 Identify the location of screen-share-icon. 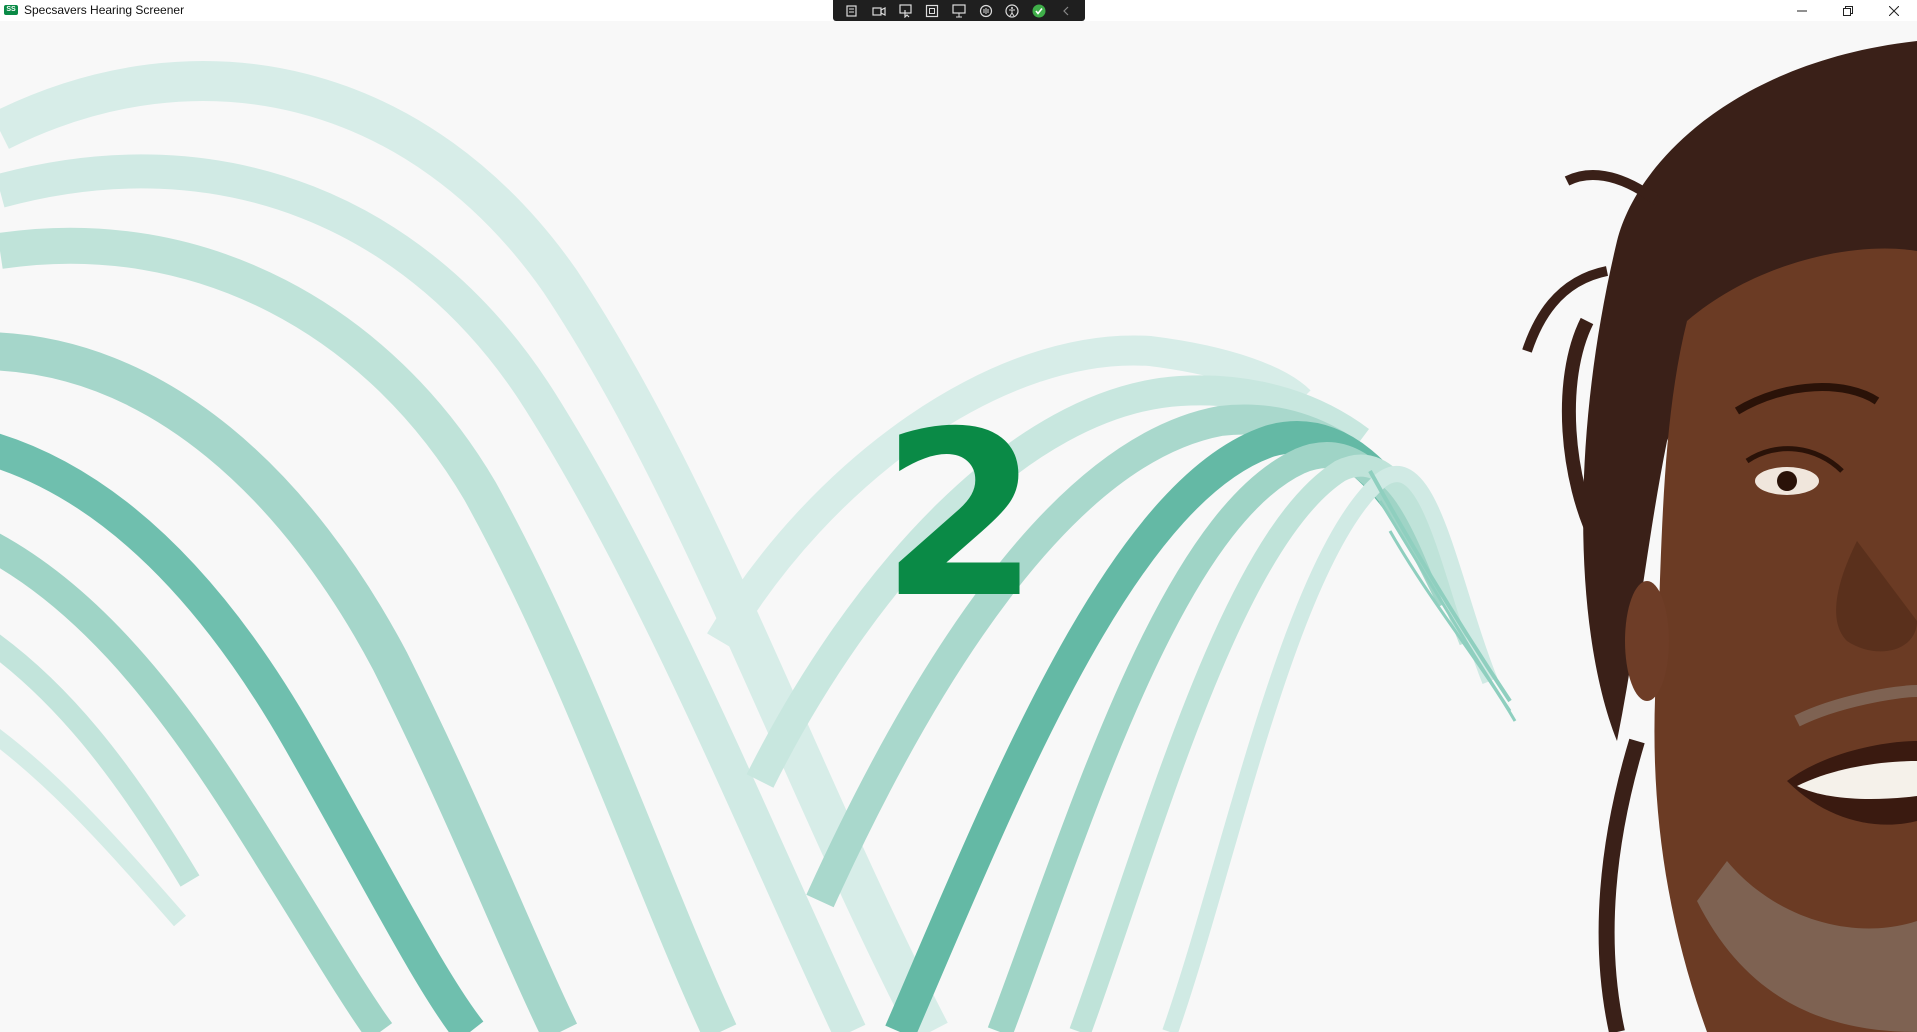
(959, 11).